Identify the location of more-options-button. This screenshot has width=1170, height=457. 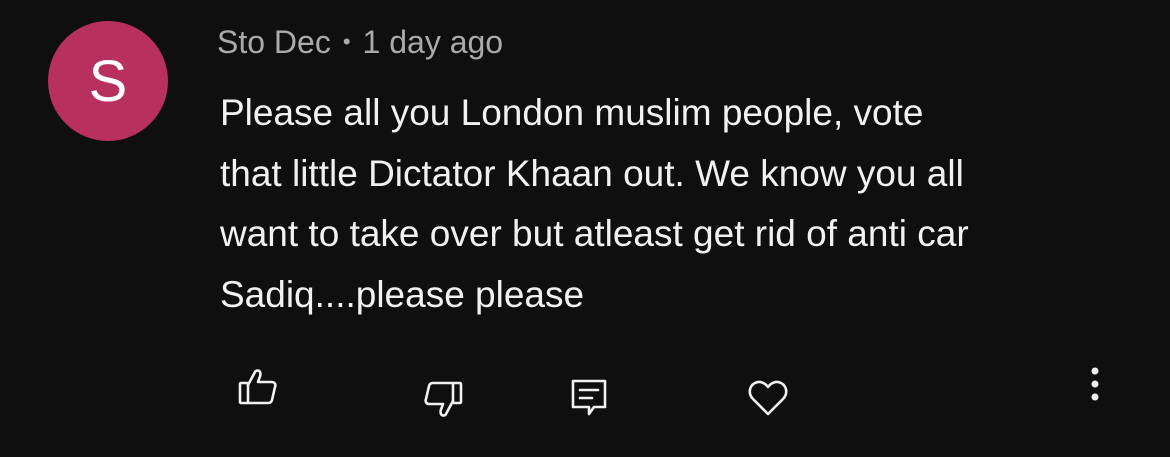
(1095, 384).